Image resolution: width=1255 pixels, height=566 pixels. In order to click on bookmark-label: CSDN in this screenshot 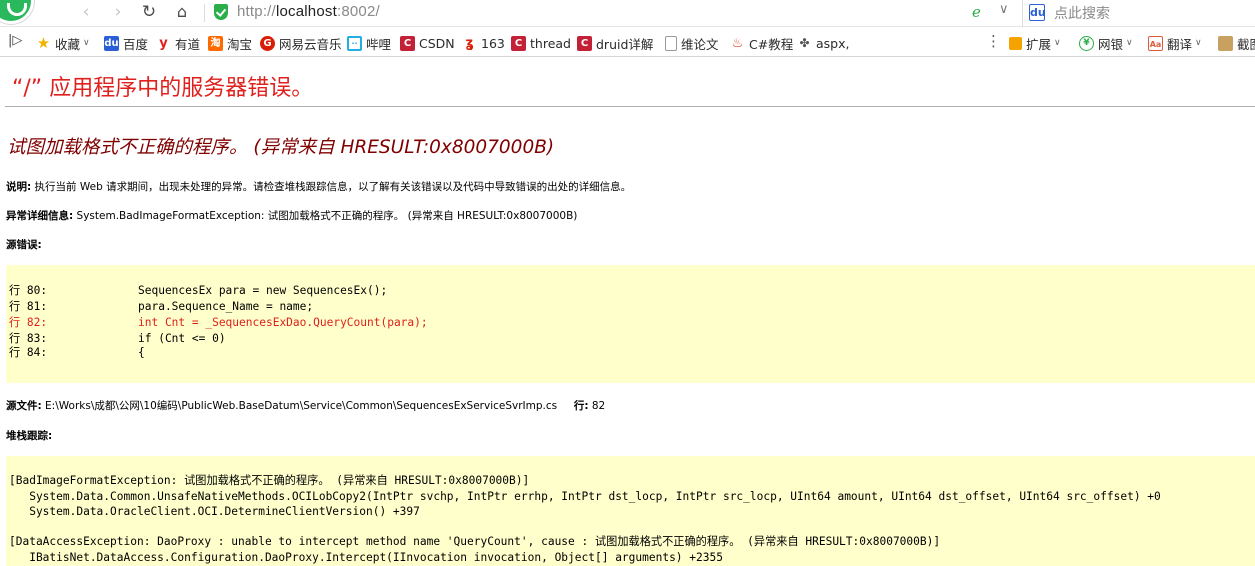, I will do `click(437, 43)`.